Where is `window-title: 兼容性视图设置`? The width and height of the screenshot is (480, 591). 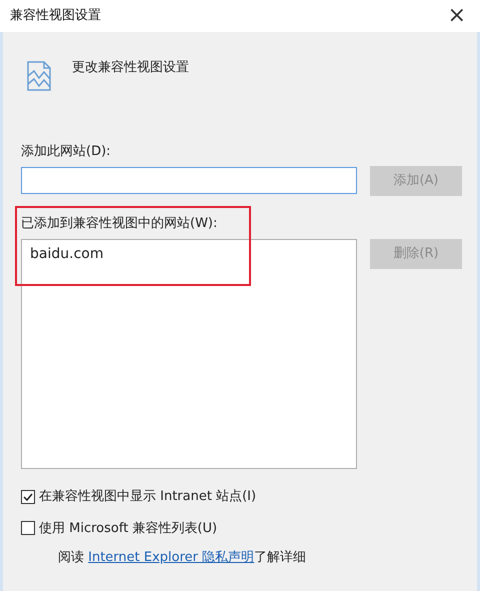
window-title: 兼容性视图设置 is located at coordinates (55, 16).